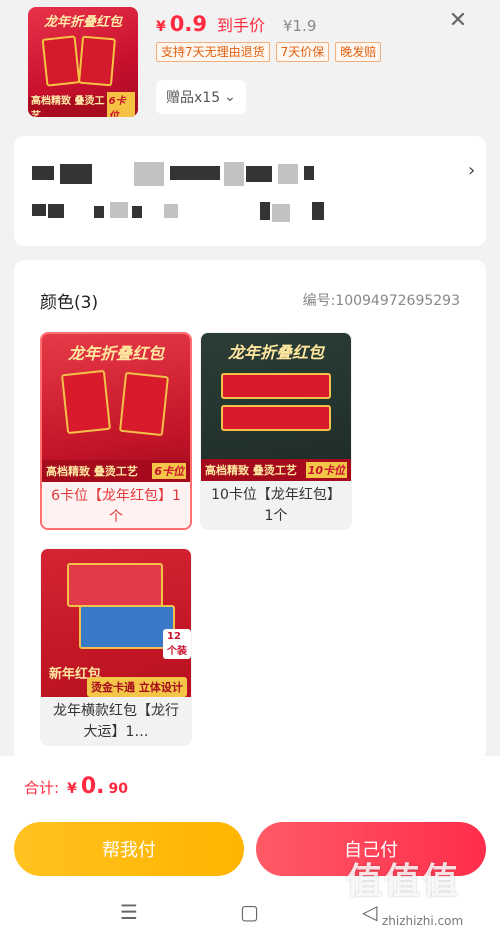  I want to click on image-feature-badge: 烫金卡通 立体设计, so click(137, 687).